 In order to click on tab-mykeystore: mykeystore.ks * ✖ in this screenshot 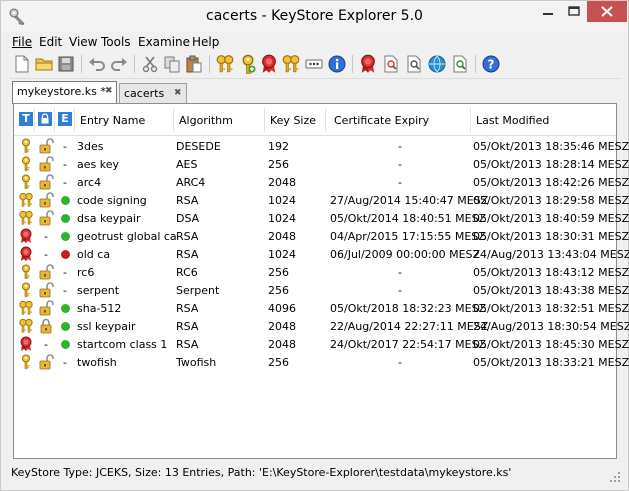, I will do `click(64, 92)`.